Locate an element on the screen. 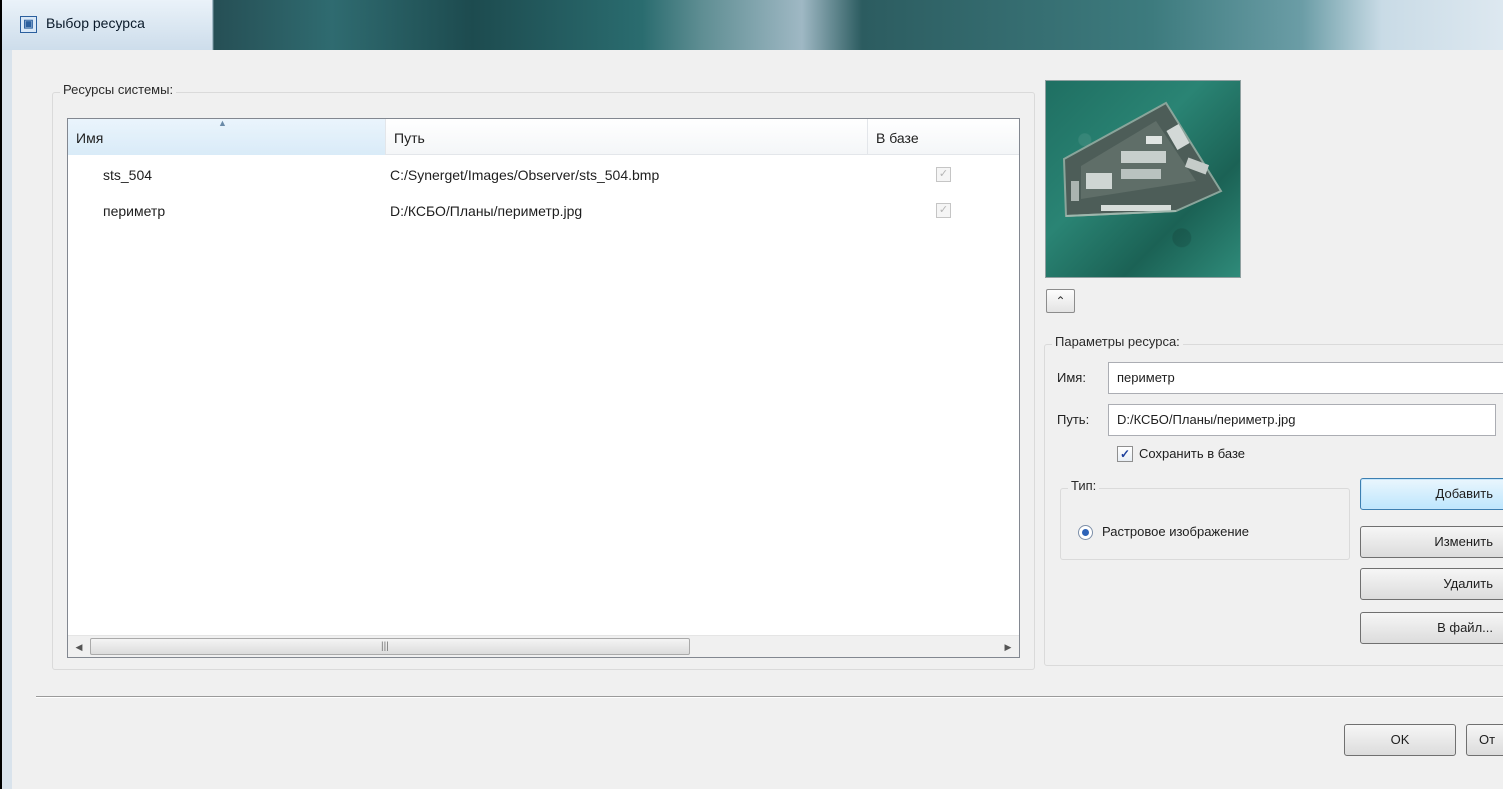 The height and width of the screenshot is (789, 1503). table-row: периметр D:/КСБО/Планы/периметр.jpg ✓ is located at coordinates (543, 211).